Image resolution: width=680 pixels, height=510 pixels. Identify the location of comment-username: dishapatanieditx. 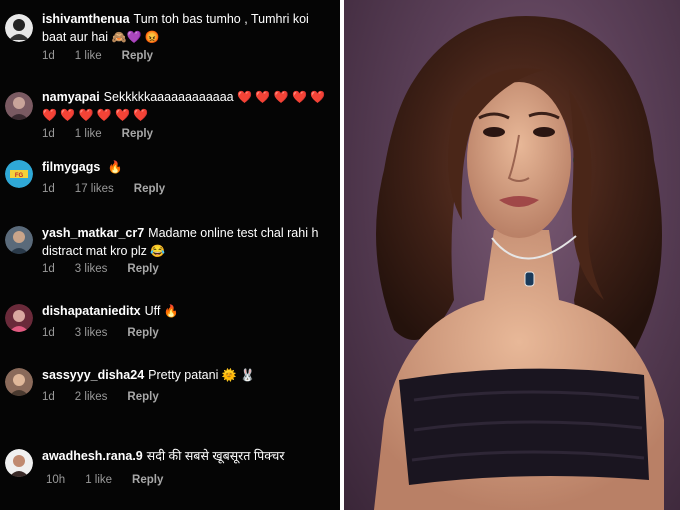
(91, 311).